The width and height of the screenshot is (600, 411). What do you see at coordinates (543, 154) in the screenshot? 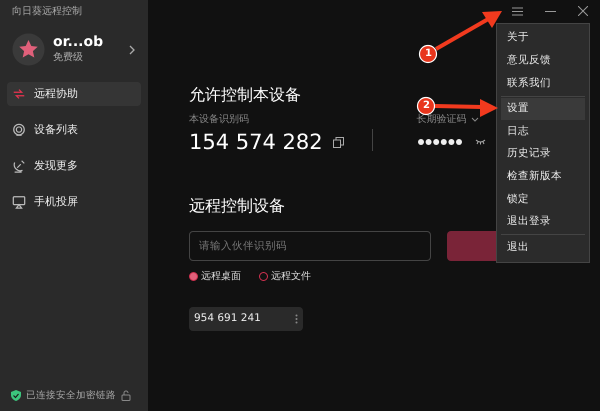
I see `menu-item: 历史记录` at bounding box center [543, 154].